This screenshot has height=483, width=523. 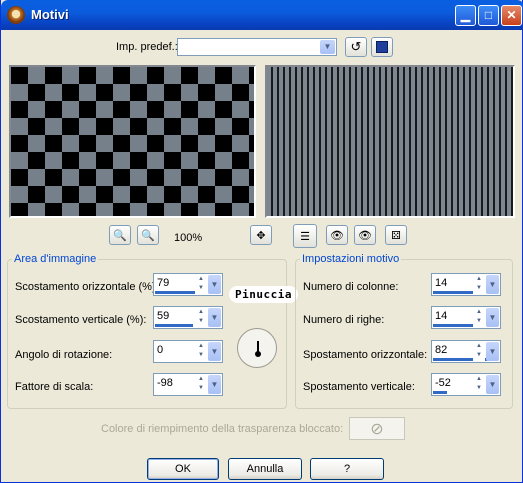 What do you see at coordinates (54, 387) in the screenshot?
I see `scale-factor-label: Fattore di scala:` at bounding box center [54, 387].